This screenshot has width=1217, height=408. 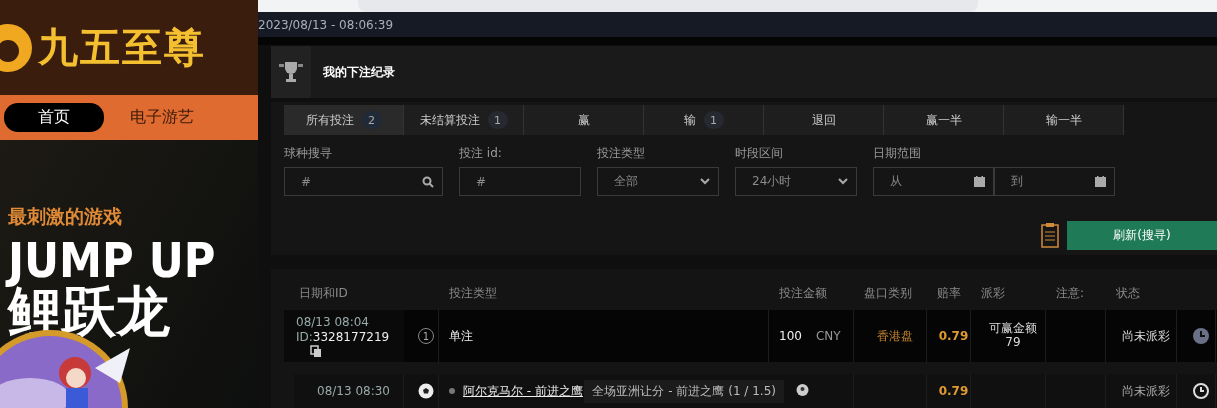 I want to click on date-from-field: 从, so click(x=933, y=181).